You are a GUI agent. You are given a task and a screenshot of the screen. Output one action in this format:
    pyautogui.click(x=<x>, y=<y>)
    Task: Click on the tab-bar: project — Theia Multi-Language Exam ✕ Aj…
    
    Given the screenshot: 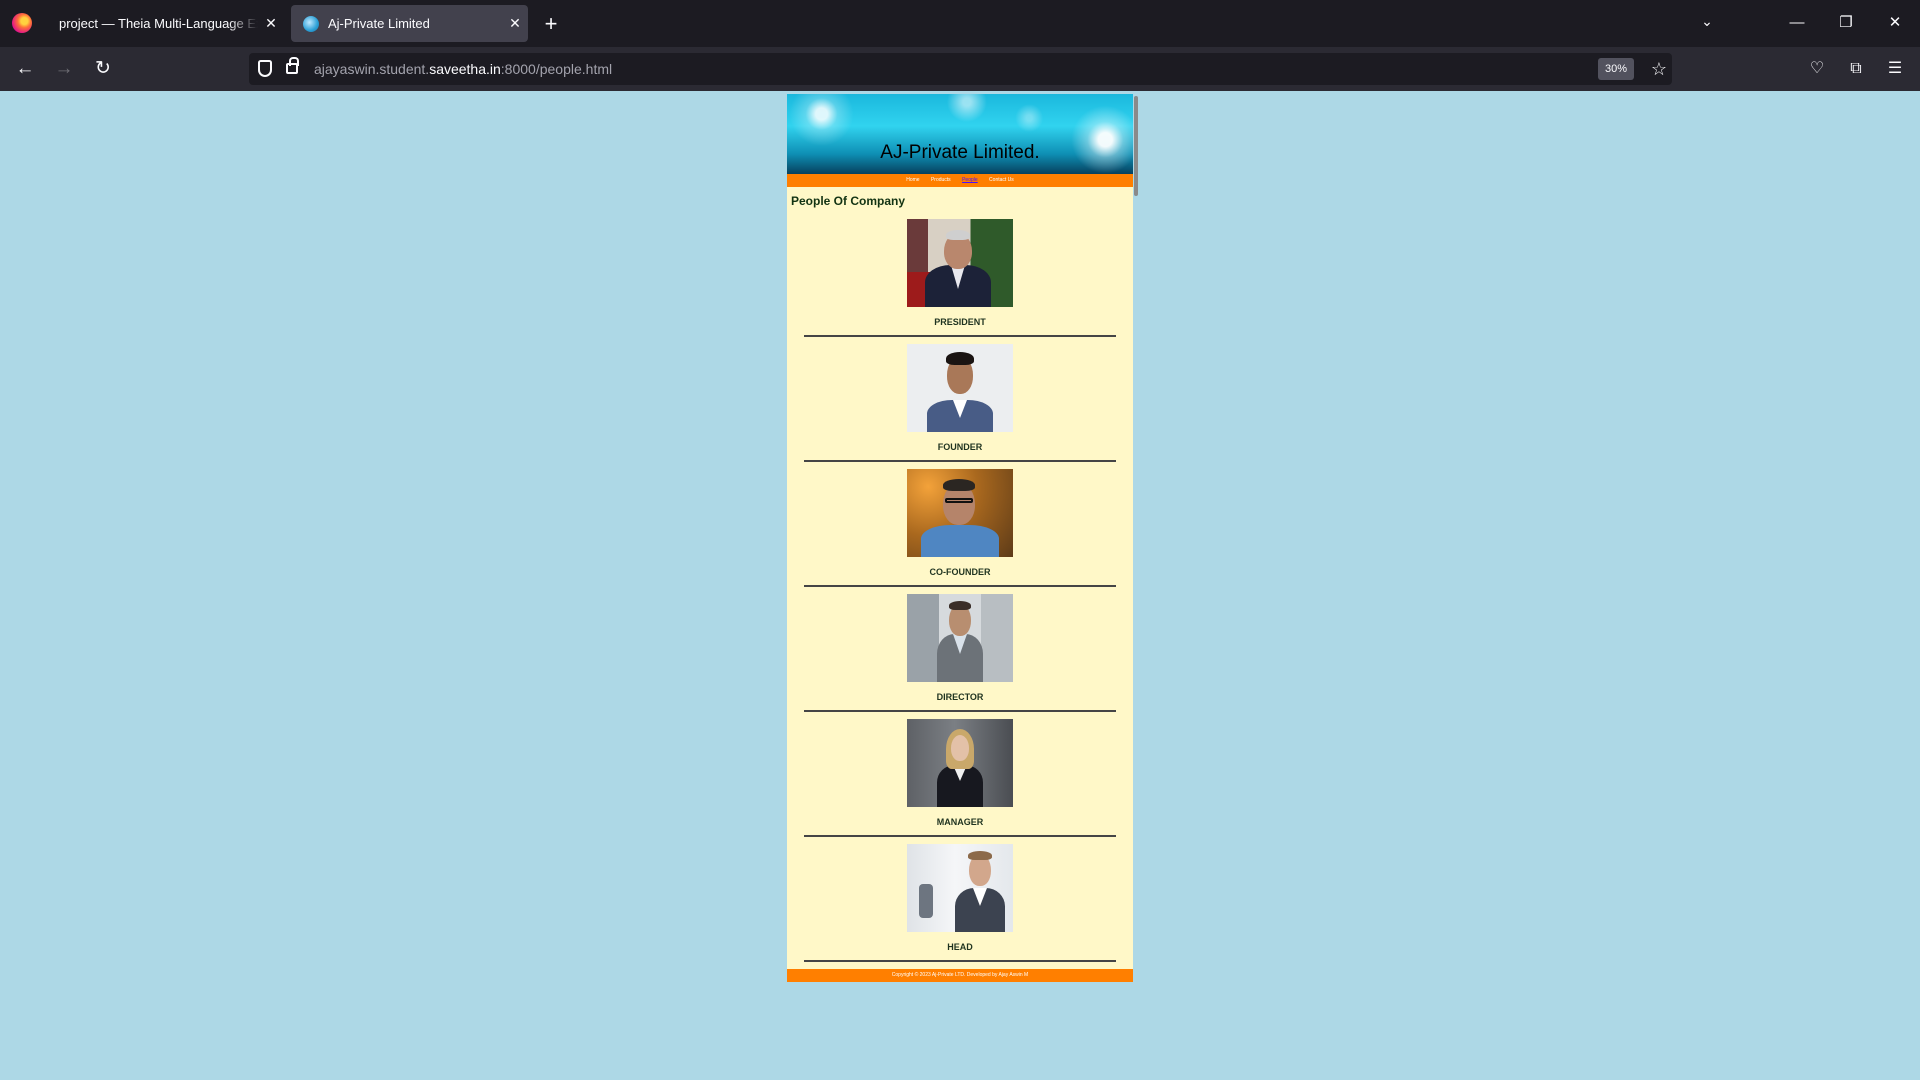 What is the action you would take?
    pyautogui.click(x=960, y=23)
    